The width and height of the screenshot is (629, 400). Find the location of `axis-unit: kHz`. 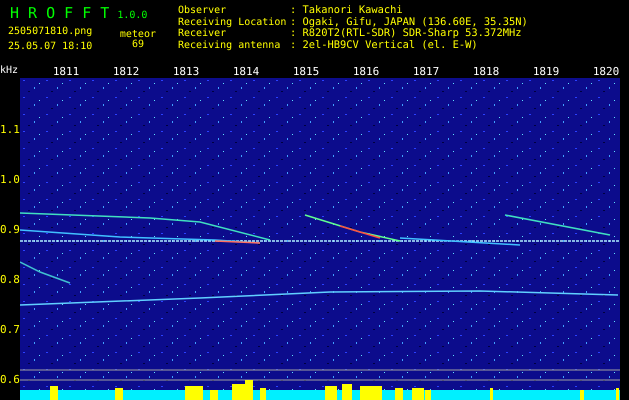

axis-unit: kHz is located at coordinates (9, 71).